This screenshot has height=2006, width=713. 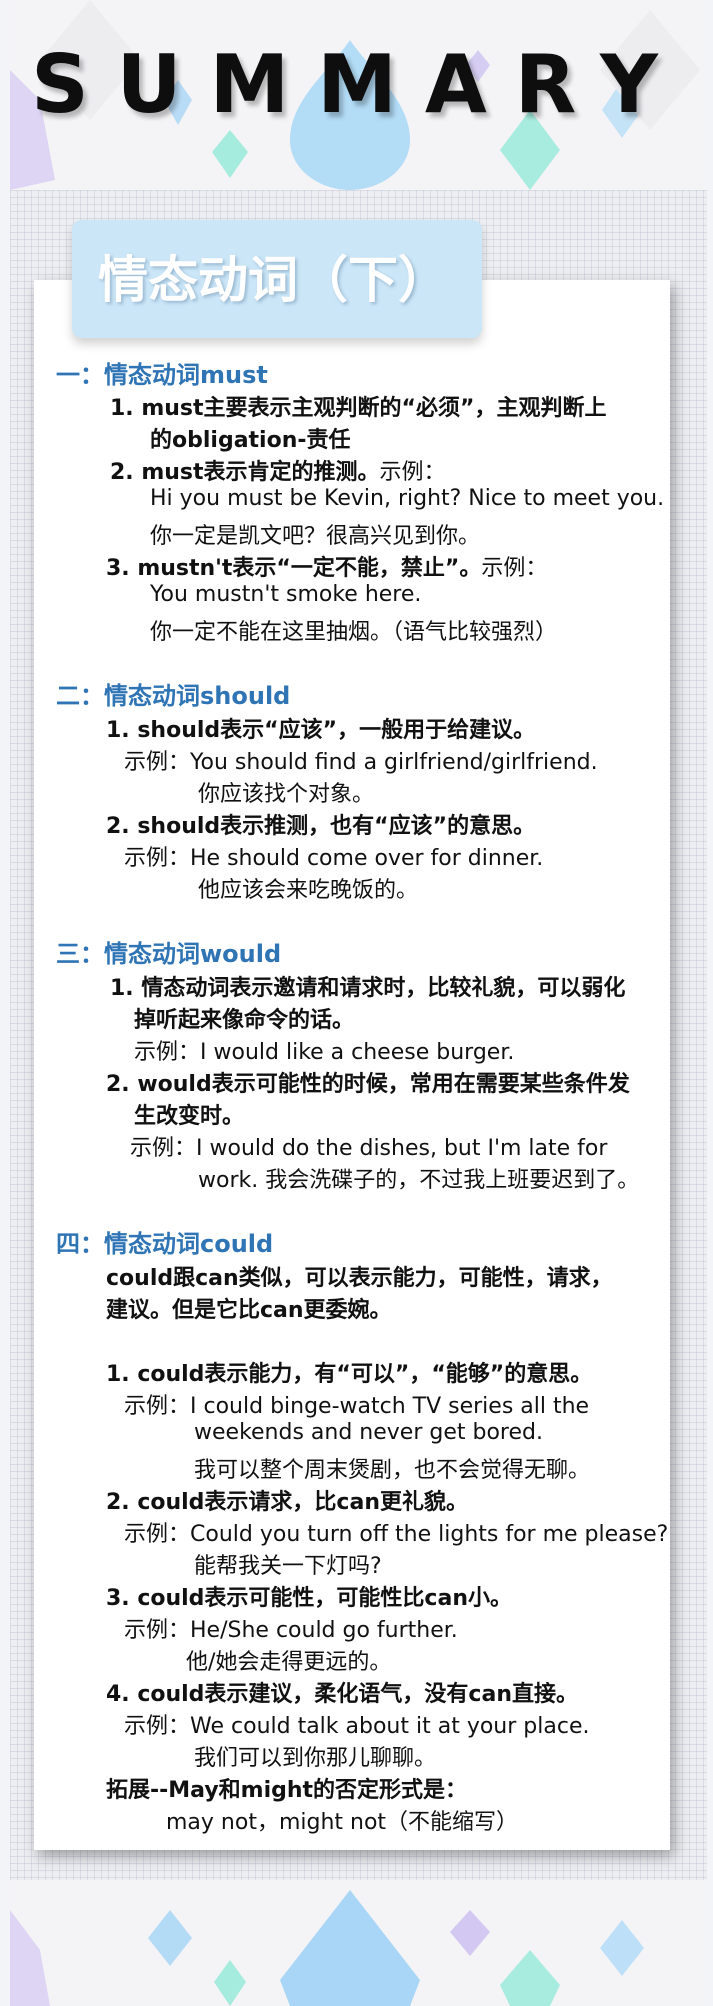 I want to click on must-point-3-label: 示例：, so click(x=514, y=568).